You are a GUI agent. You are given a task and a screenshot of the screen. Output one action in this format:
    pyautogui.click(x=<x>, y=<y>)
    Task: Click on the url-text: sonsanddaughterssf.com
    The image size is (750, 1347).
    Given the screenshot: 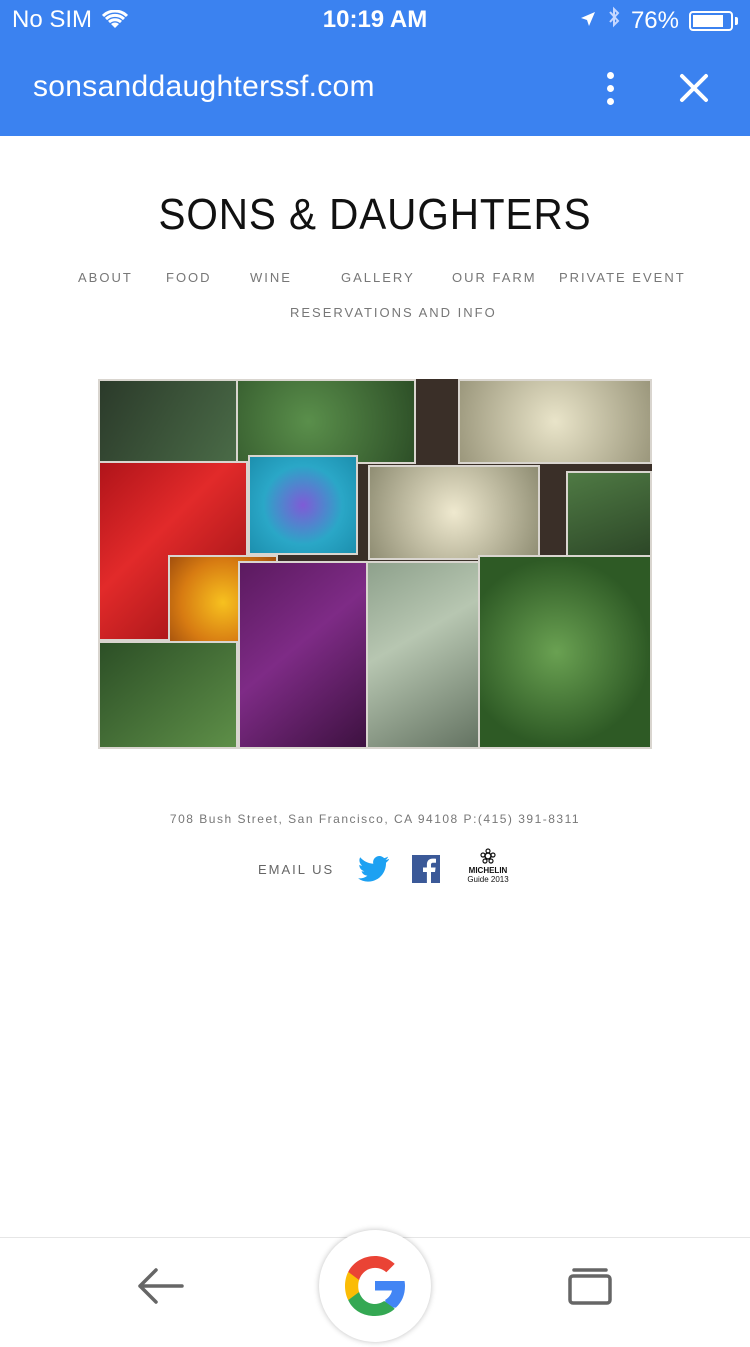 What is the action you would take?
    pyautogui.click(x=204, y=87)
    